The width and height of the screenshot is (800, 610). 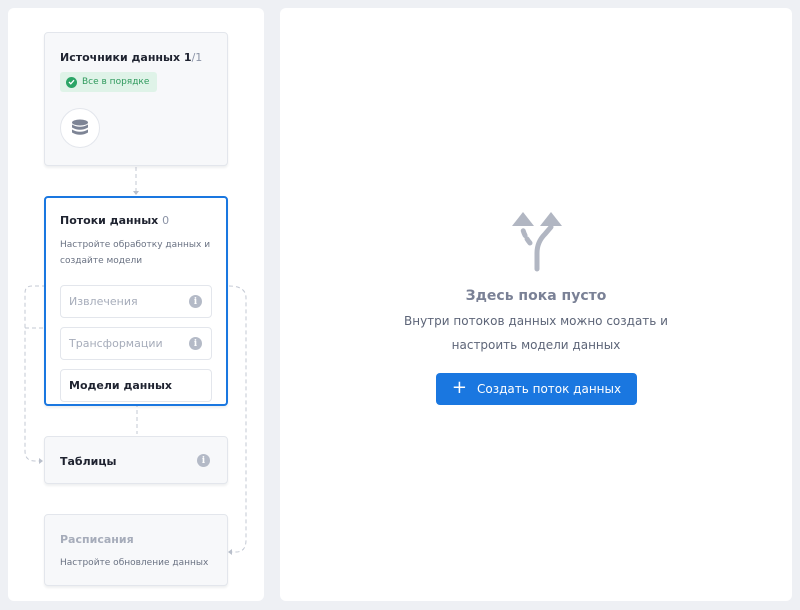 I want to click on empty-state-title: Здесь пока пусто, so click(x=536, y=296).